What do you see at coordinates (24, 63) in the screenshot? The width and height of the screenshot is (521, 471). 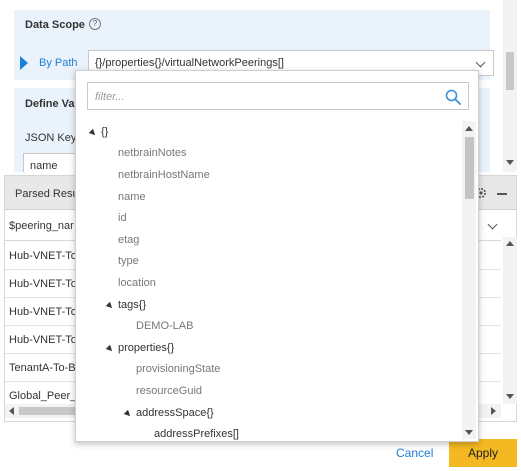 I see `selected-marker-icon` at bounding box center [24, 63].